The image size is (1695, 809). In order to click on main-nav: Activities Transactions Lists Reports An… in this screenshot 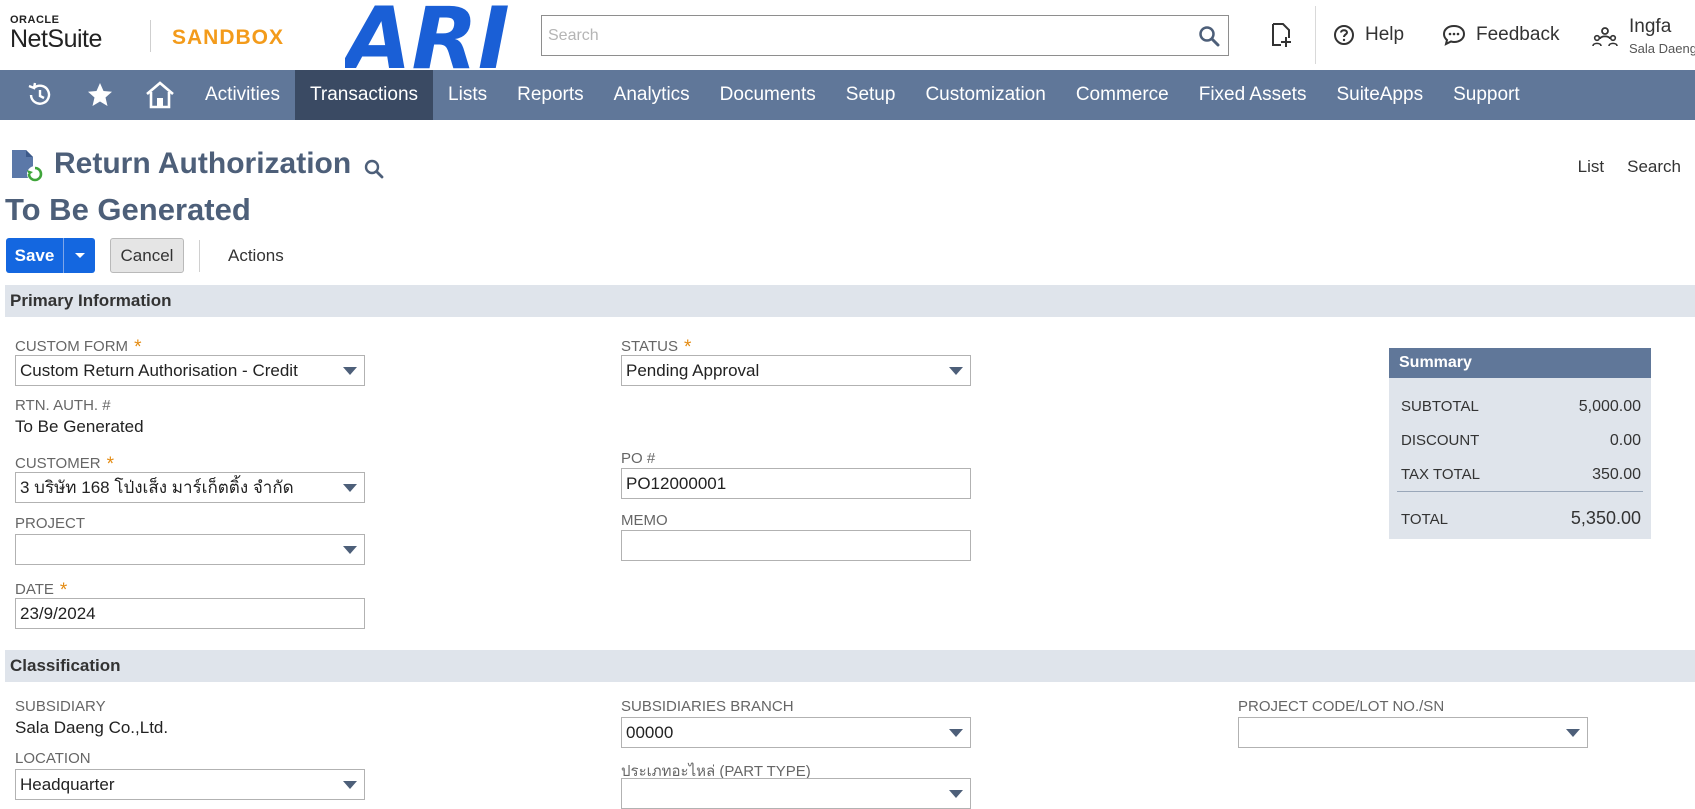, I will do `click(847, 95)`.